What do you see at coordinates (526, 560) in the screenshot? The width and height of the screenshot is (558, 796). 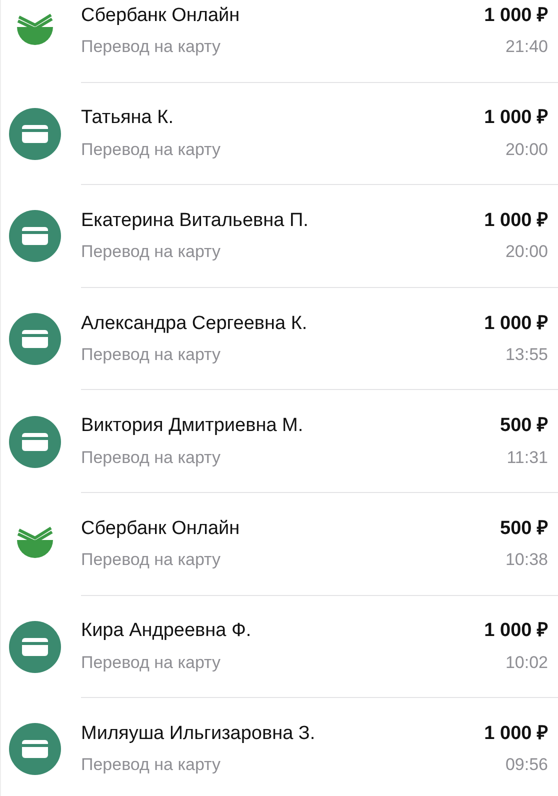 I see `time: 10:38` at bounding box center [526, 560].